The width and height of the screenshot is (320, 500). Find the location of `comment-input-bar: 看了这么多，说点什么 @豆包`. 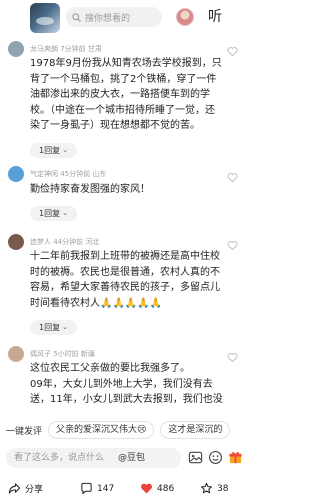

comment-input-bar: 看了这么多，说点什么 @豆包 is located at coordinates (124, 458).